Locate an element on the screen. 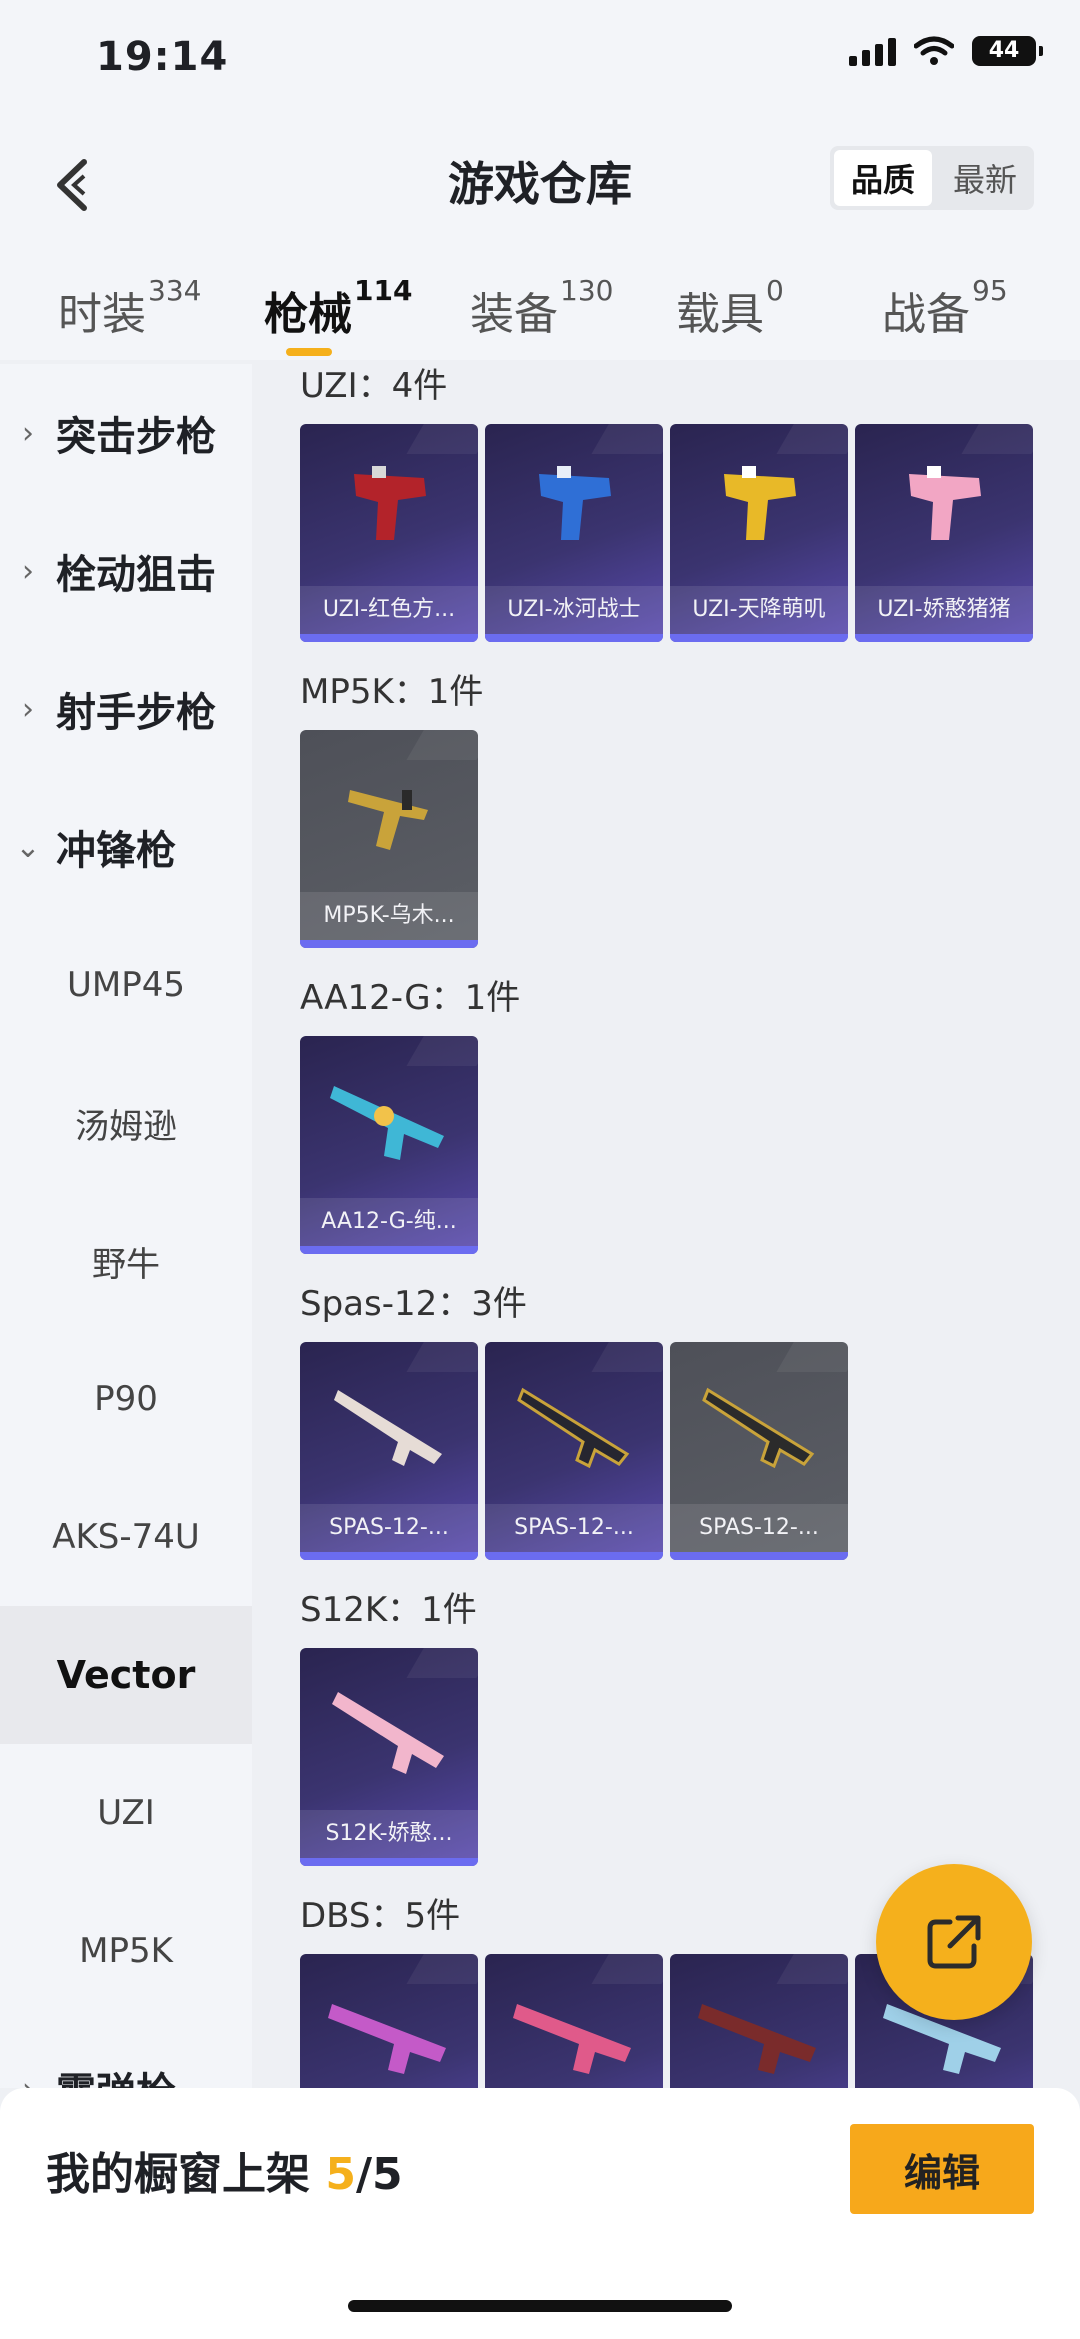  tab-firearms: 枪械114 is located at coordinates (338, 308).